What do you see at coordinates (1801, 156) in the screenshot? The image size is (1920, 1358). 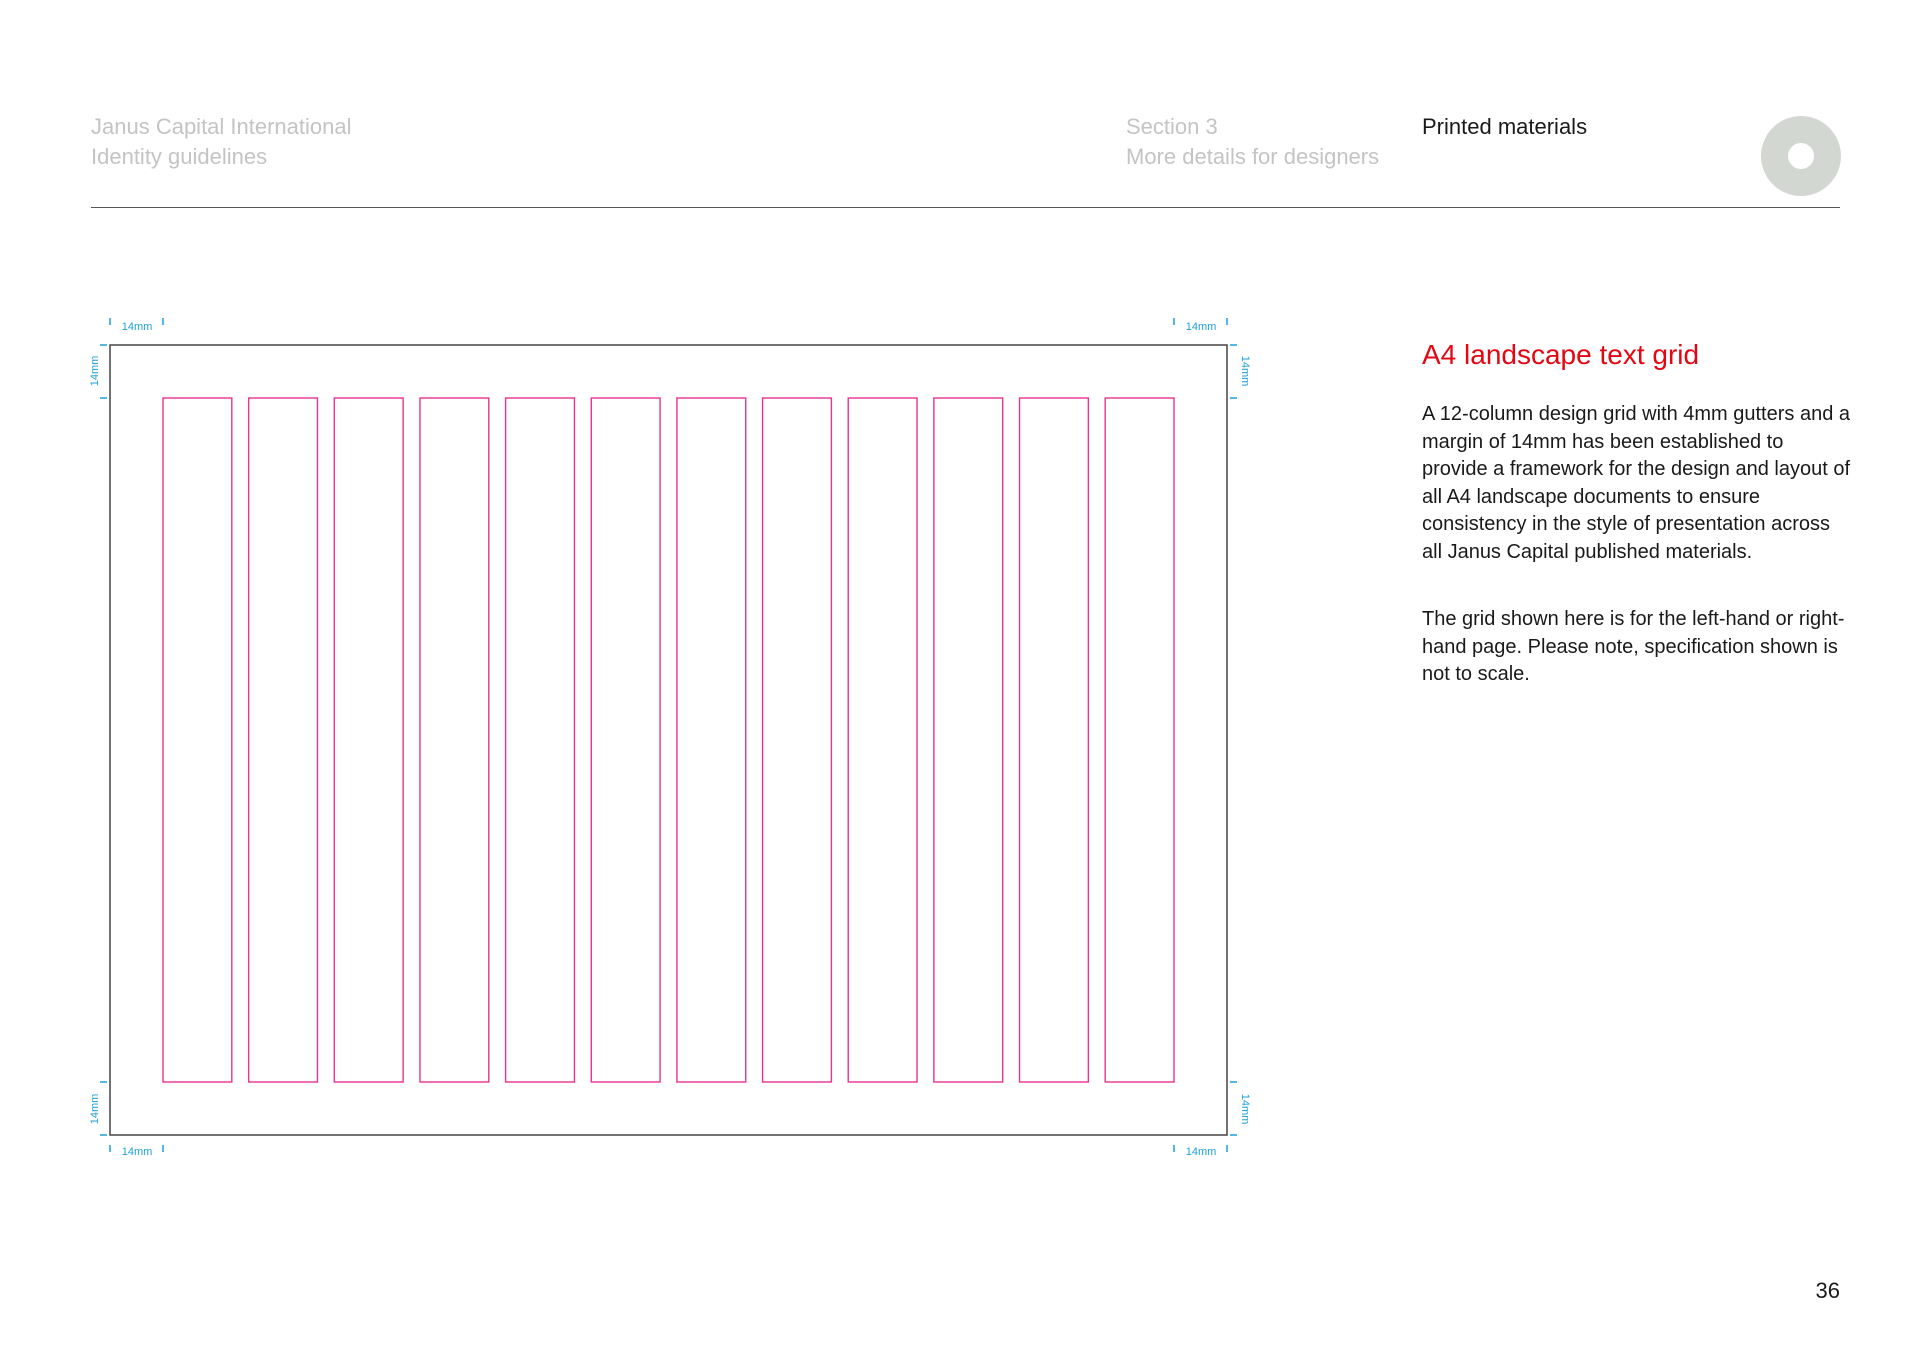 I see `ring-icon` at bounding box center [1801, 156].